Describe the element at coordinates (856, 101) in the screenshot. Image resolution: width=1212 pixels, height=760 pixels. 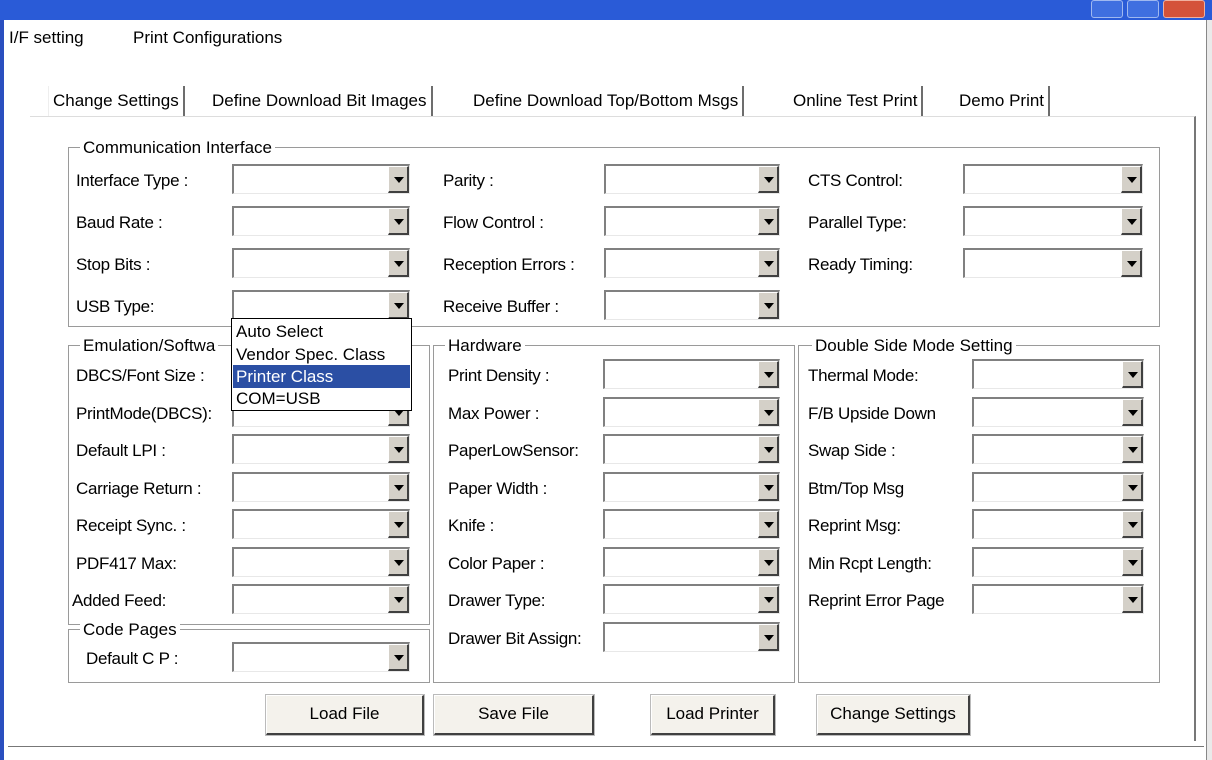
I see `tab-online-test-print: Online Test Print` at that location.